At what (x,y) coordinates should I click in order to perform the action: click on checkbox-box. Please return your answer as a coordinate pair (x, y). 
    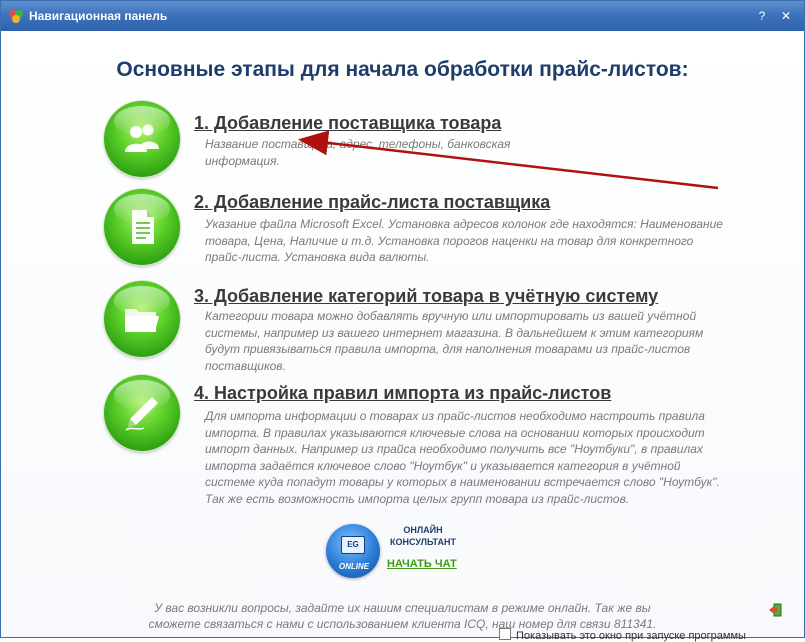
    Looking at the image, I should click on (505, 634).